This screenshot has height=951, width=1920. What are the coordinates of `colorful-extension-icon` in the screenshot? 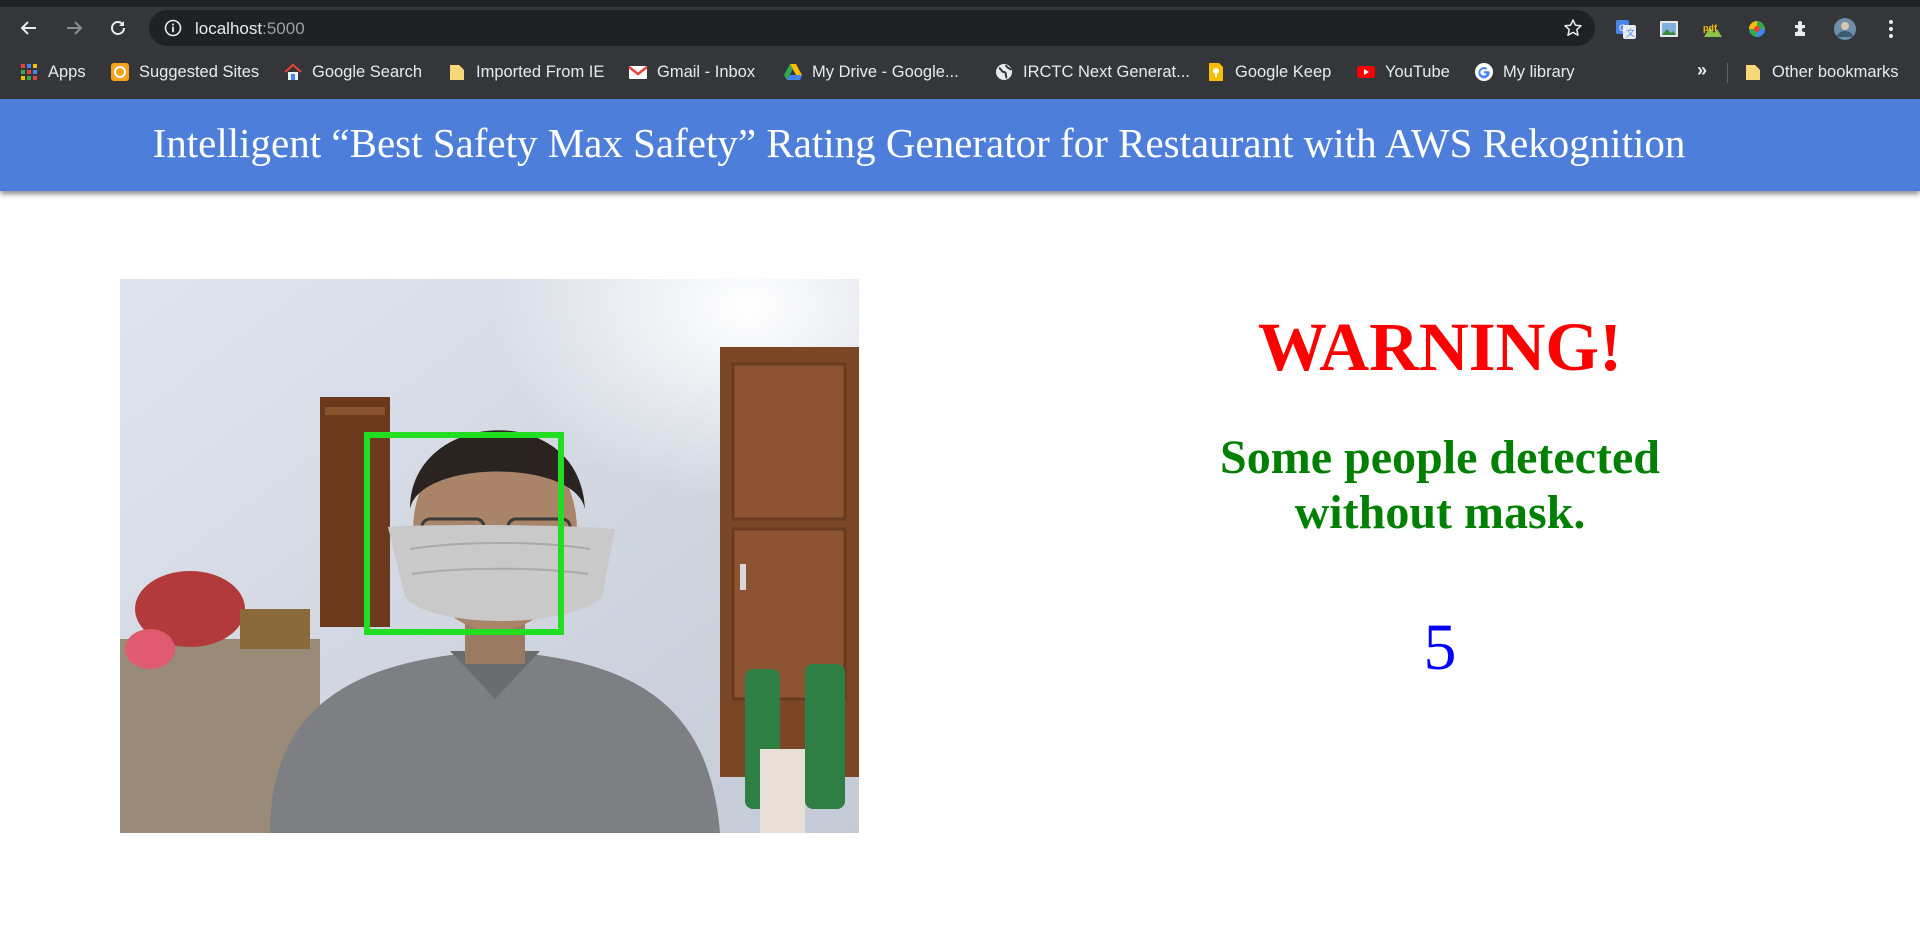 It's located at (1757, 29).